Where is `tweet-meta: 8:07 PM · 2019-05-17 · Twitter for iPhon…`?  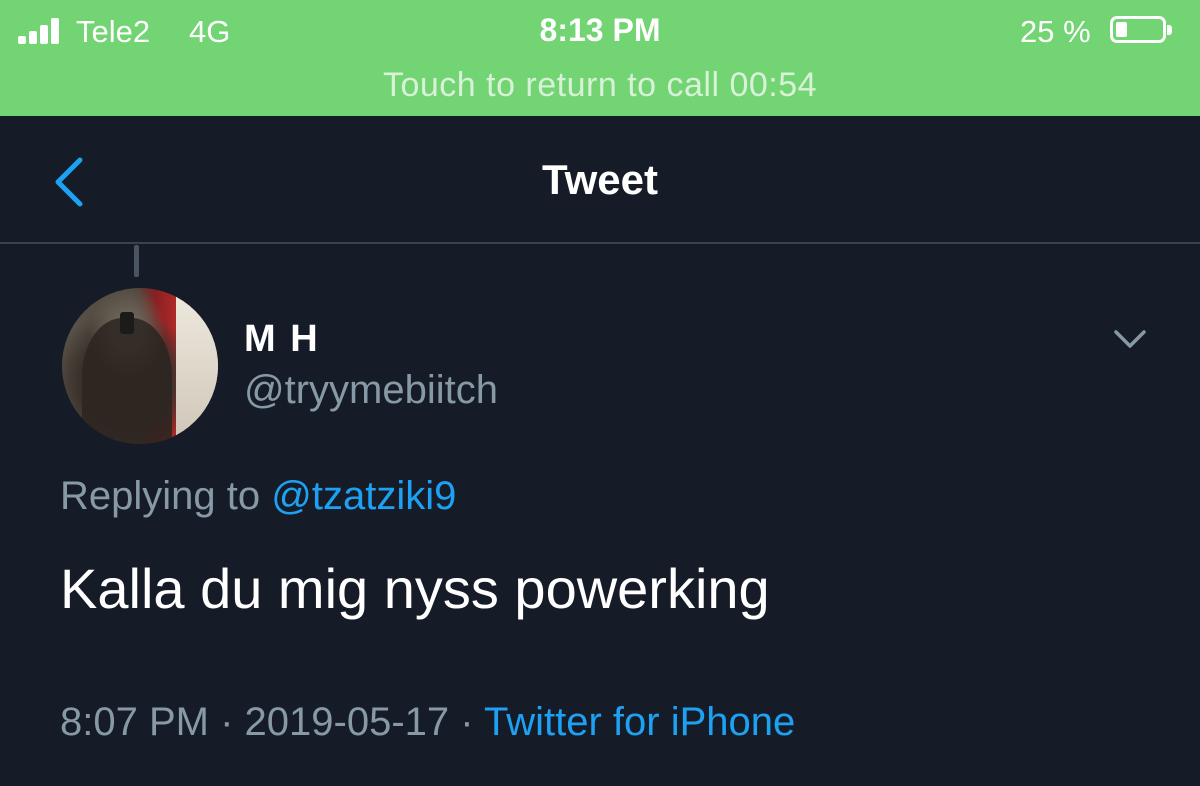
tweet-meta: 8:07 PM · 2019-05-17 · Twitter for iPhon… is located at coordinates (427, 722).